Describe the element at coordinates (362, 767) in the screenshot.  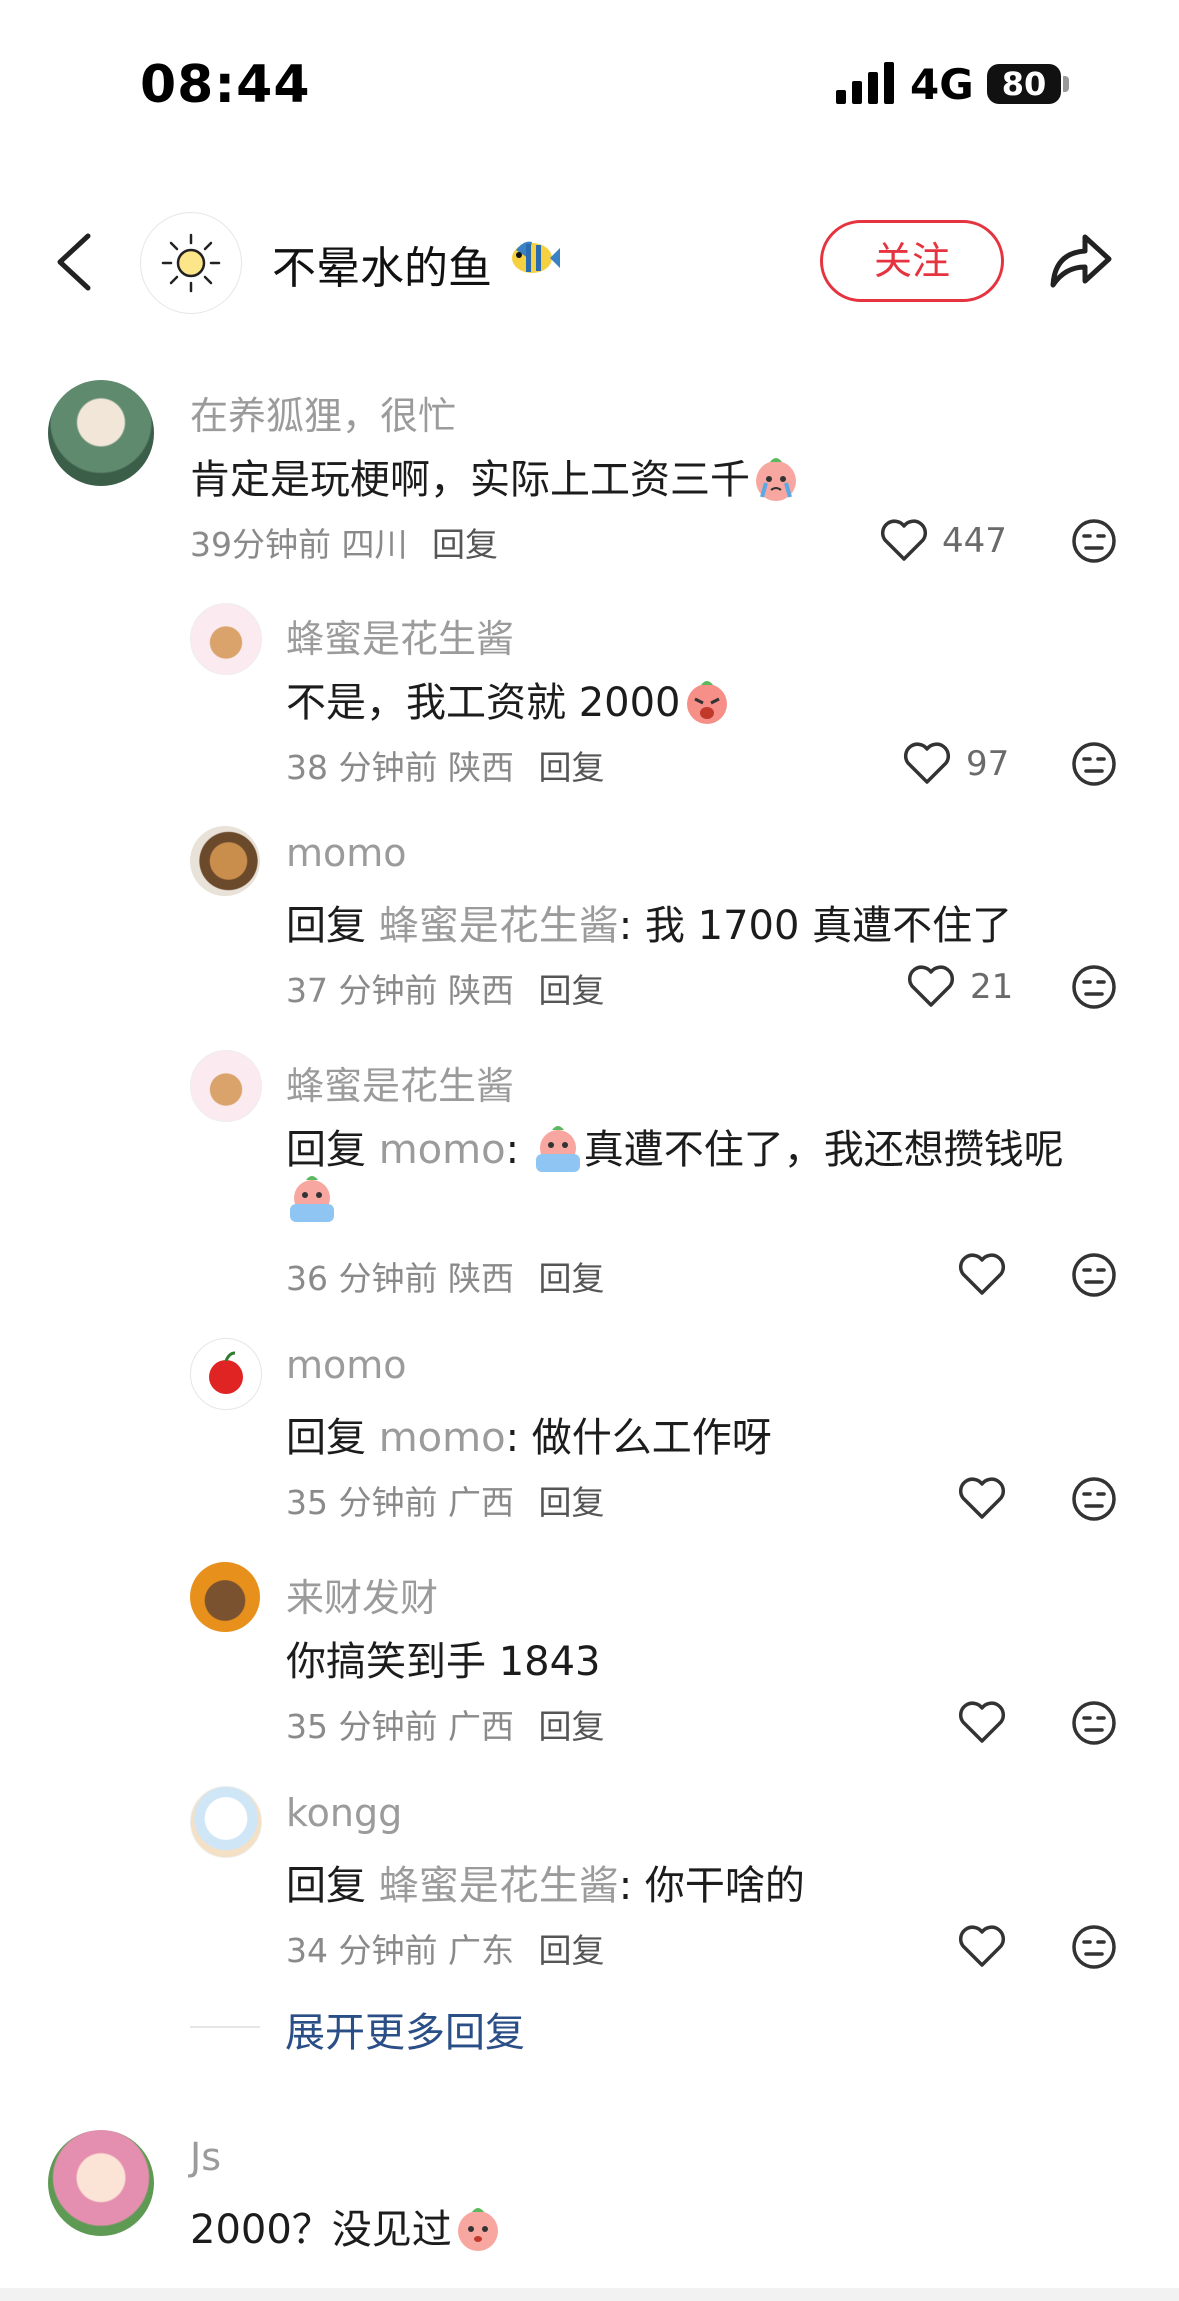
I see `comment-time: 38 分钟前` at that location.